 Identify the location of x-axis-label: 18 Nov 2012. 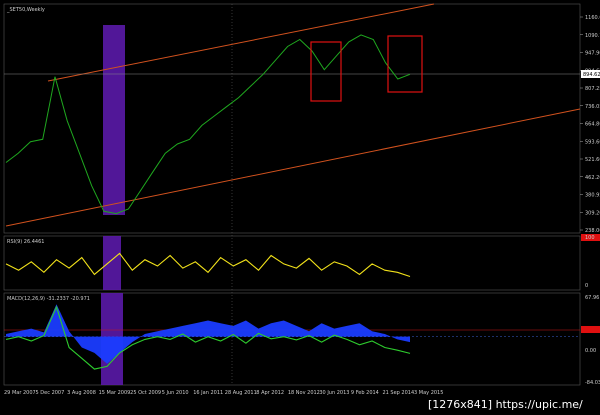
(304, 393).